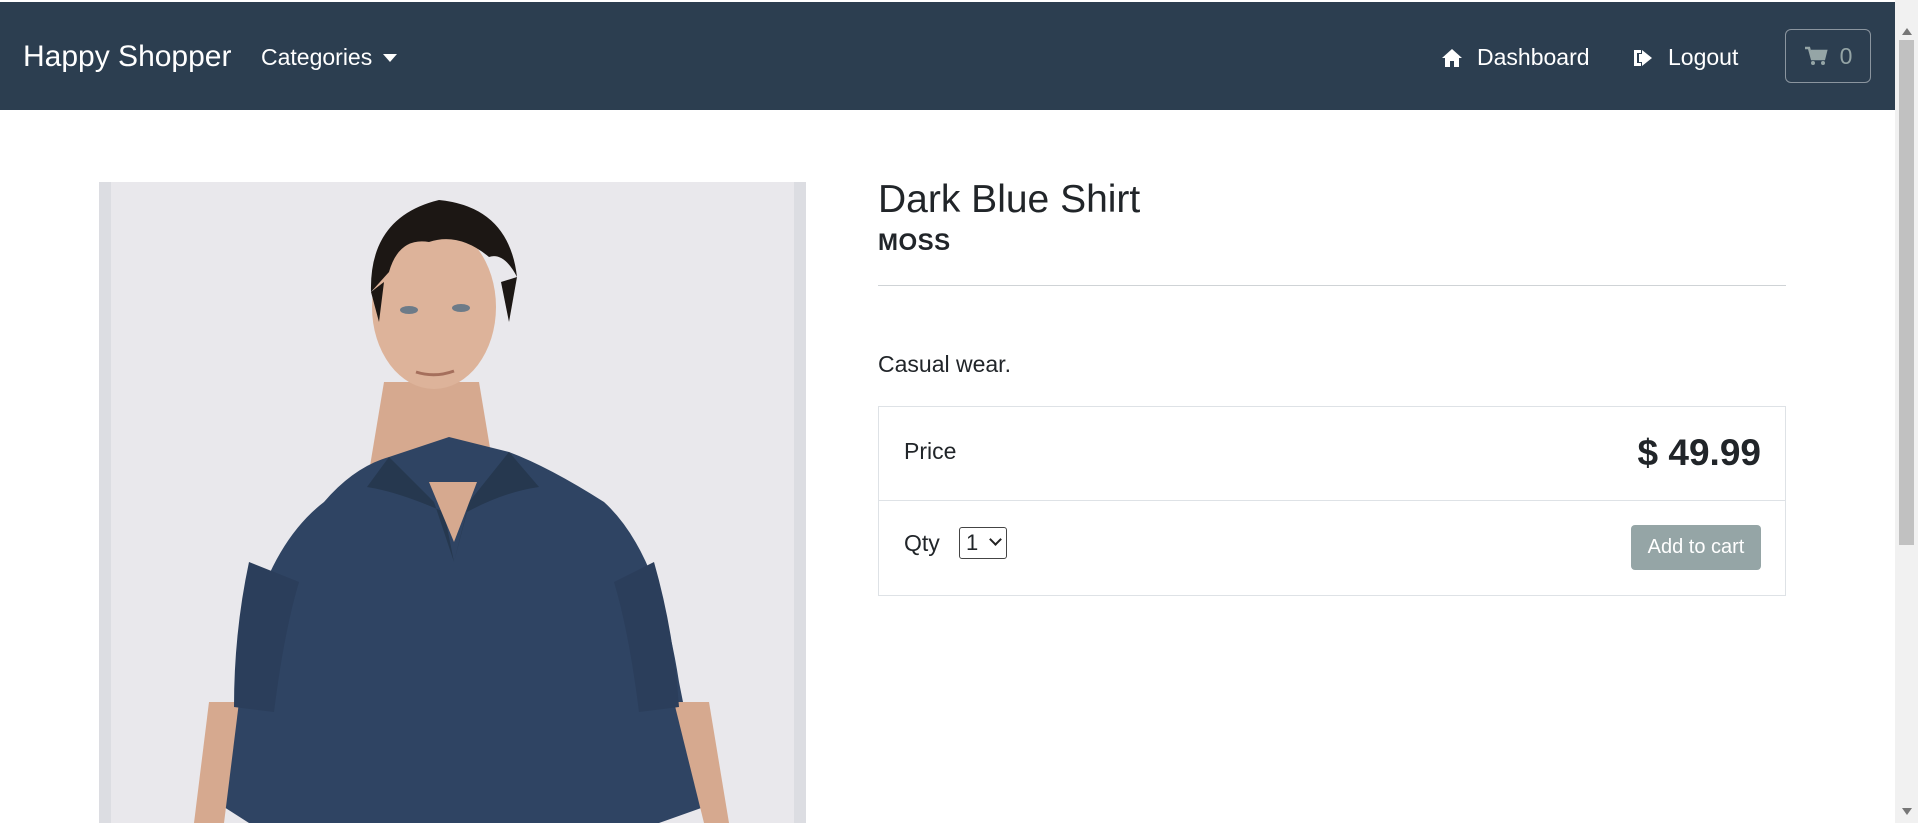 The image size is (1918, 823). What do you see at coordinates (390, 57) in the screenshot?
I see `caret-down-icon` at bounding box center [390, 57].